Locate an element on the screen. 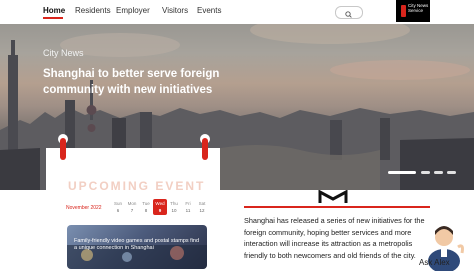 The width and height of the screenshot is (474, 271). weekday-label: Wed is located at coordinates (160, 203).